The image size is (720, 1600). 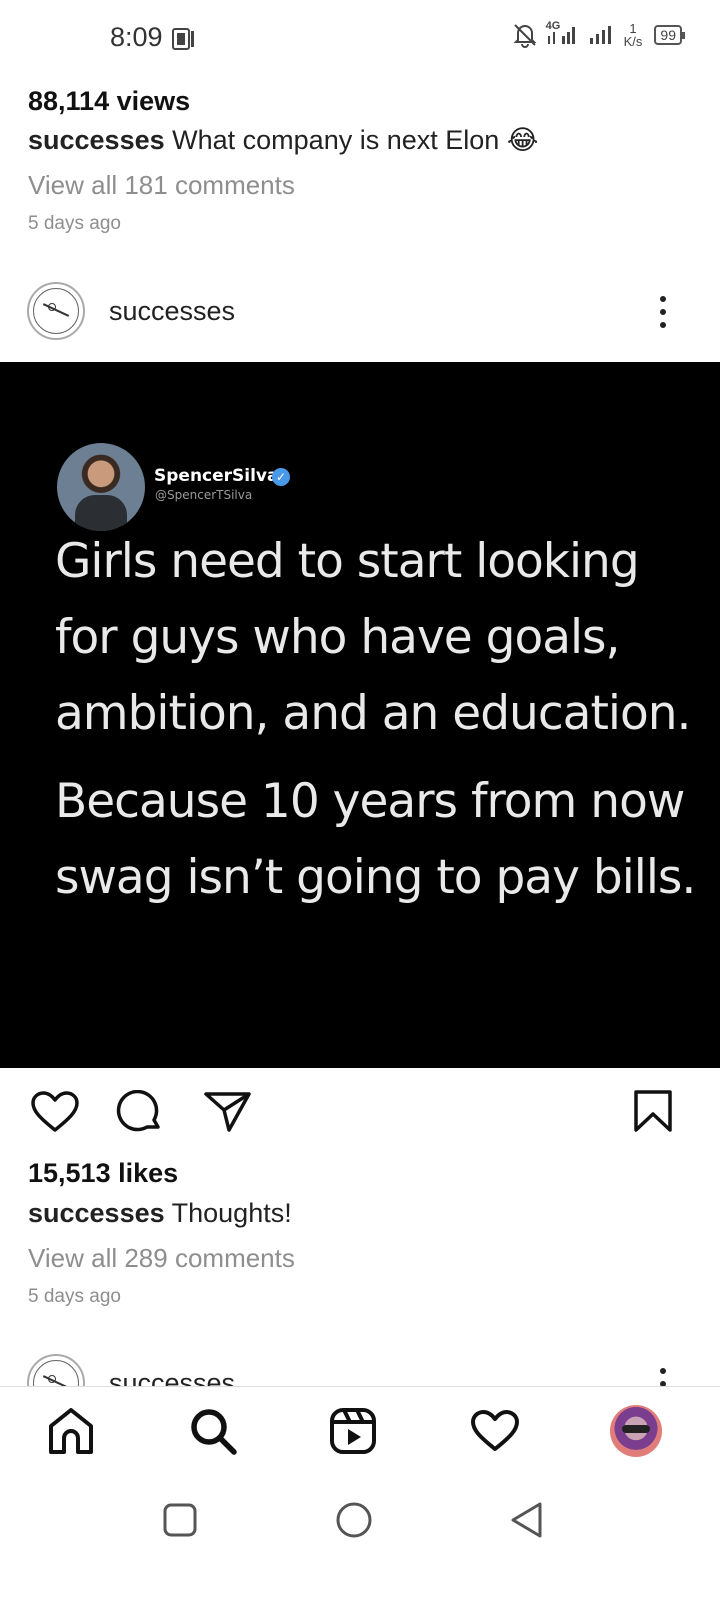 I want to click on status-time: 8:09, so click(x=136, y=37).